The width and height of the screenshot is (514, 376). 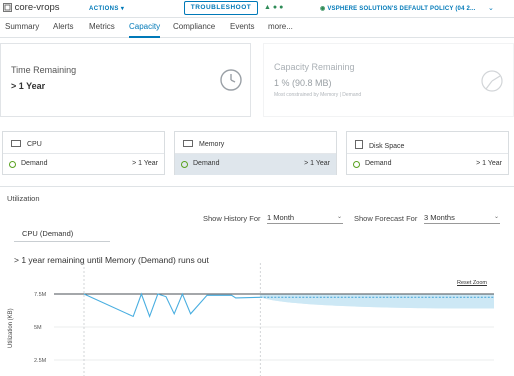 I want to click on tab-alerts: Alerts, so click(x=63, y=30).